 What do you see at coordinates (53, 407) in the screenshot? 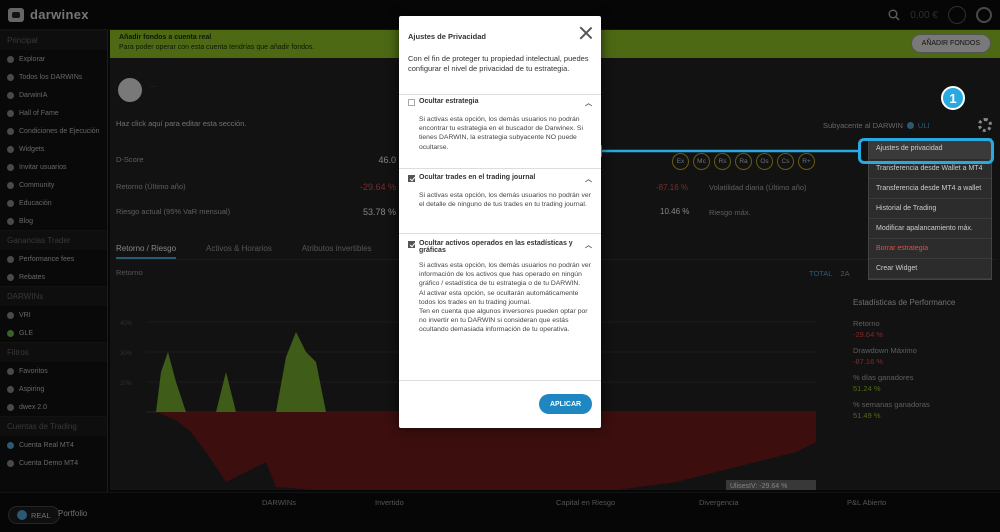
I see `sidebar-item: dwex 2.0` at bounding box center [53, 407].